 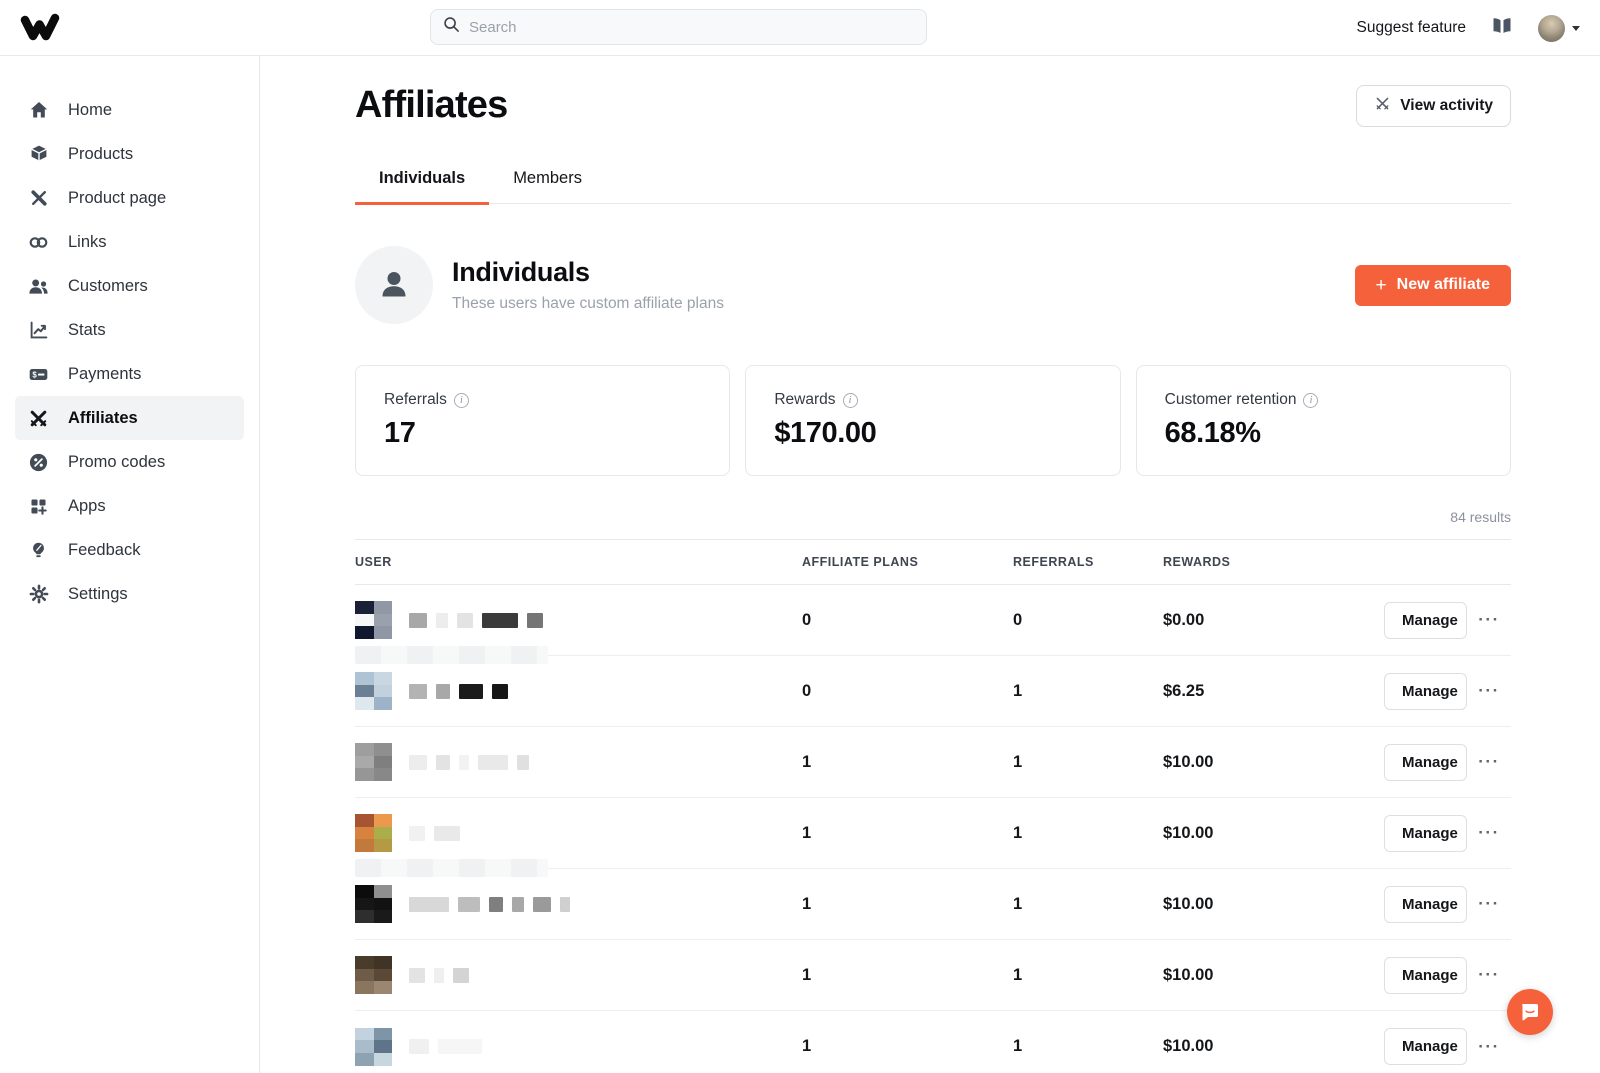 I want to click on chat-bubble-icon, so click(x=1530, y=1012).